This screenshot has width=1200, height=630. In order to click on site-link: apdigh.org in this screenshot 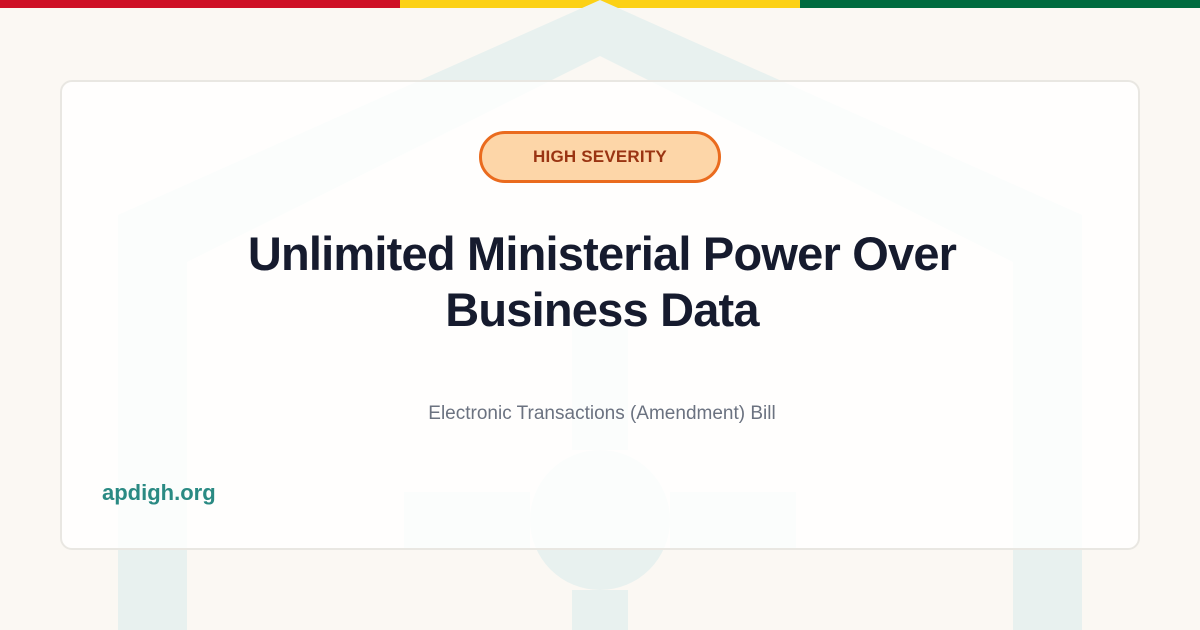, I will do `click(159, 493)`.